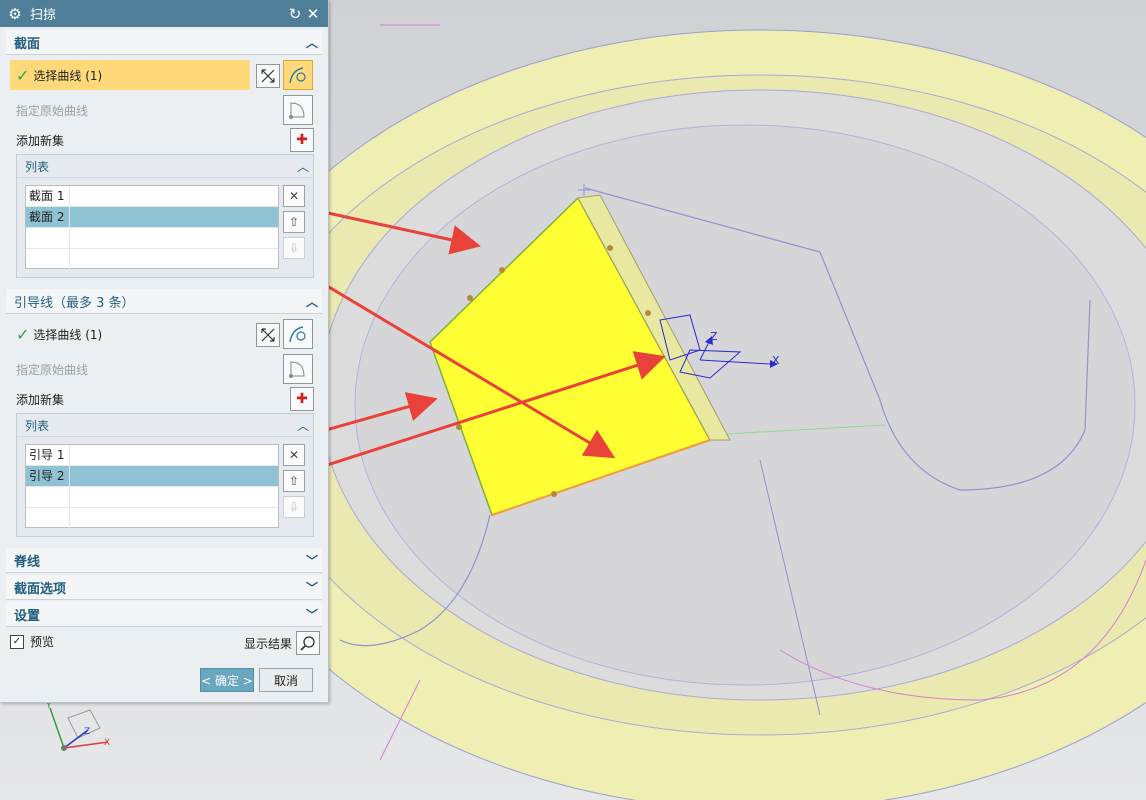 The width and height of the screenshot is (1146, 800). What do you see at coordinates (165, 166) in the screenshot?
I see `section-list-header: 列表 ︿` at bounding box center [165, 166].